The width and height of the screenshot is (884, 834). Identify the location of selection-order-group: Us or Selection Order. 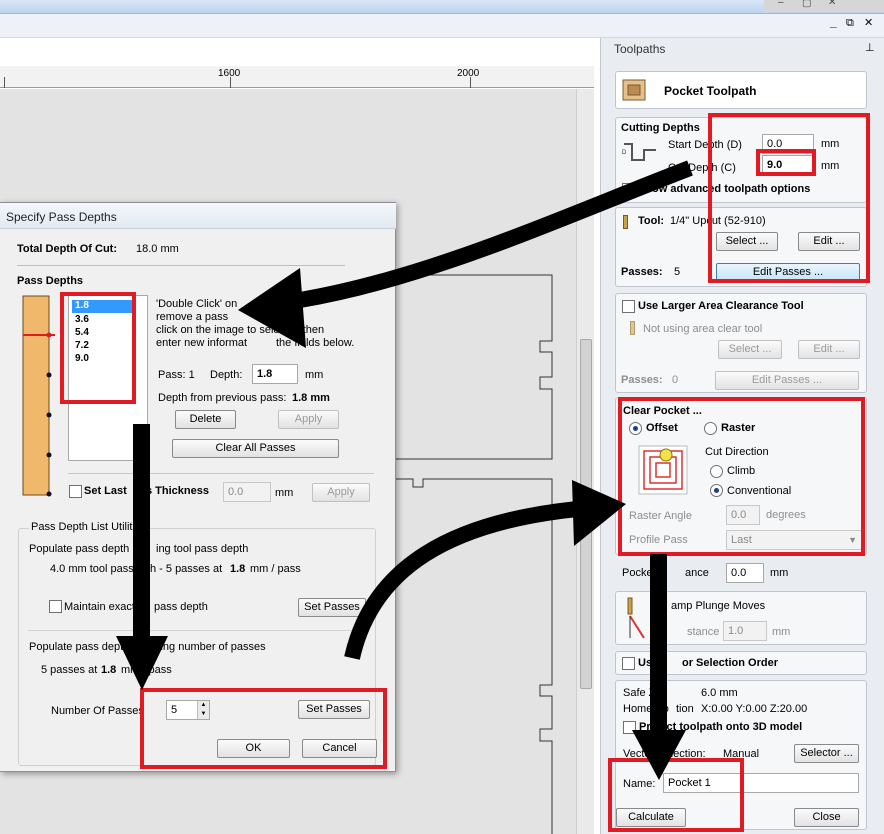
(741, 663).